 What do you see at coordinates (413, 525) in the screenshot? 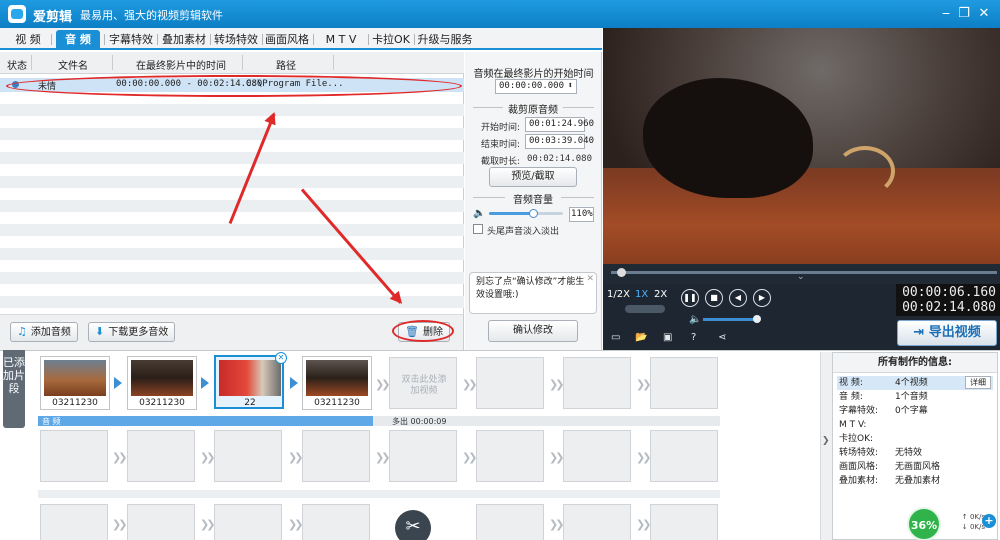
I see `scissors-icon: ✂` at bounding box center [413, 525].